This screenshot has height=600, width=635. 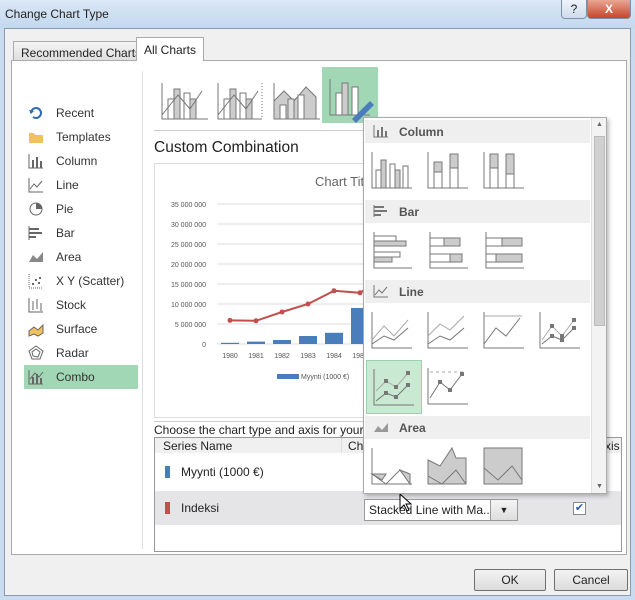 What do you see at coordinates (477, 131) in the screenshot?
I see `section-column: Column` at bounding box center [477, 131].